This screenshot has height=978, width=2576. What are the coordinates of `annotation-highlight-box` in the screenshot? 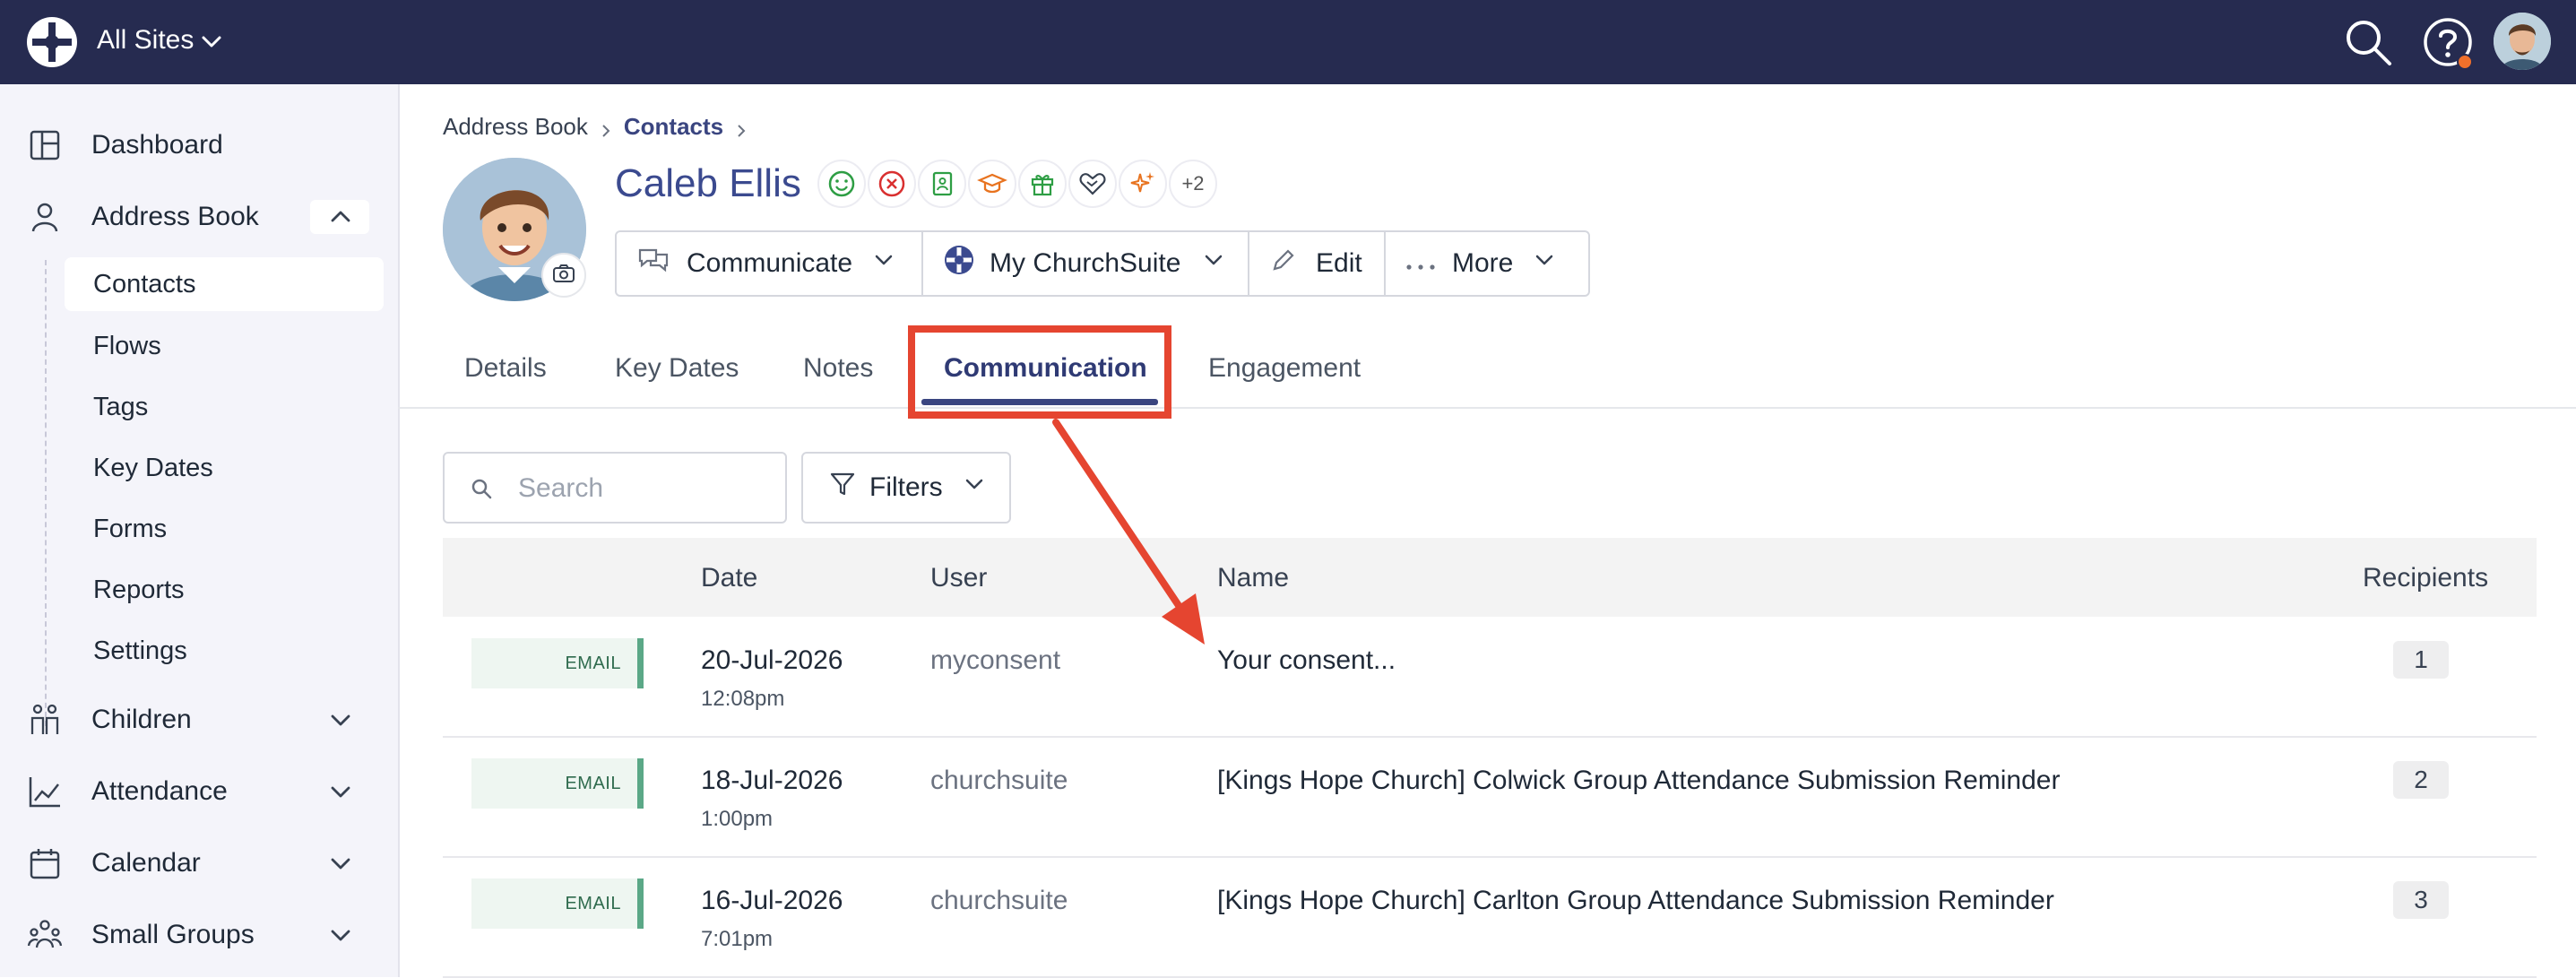 It's located at (1039, 372).